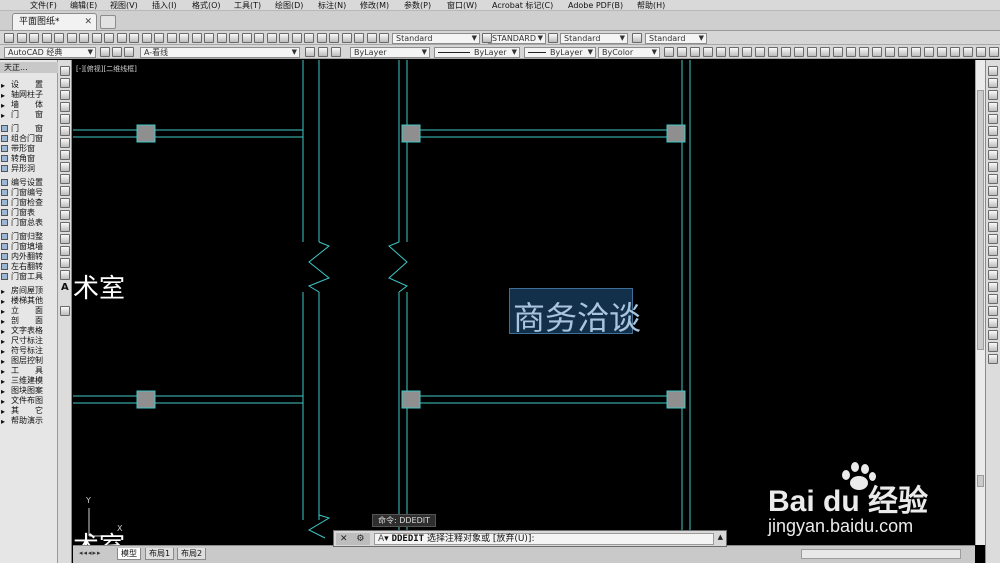 This screenshot has width=1000, height=563. What do you see at coordinates (522, 5) in the screenshot?
I see `menu-item: Acrobat 标记(C)` at bounding box center [522, 5].